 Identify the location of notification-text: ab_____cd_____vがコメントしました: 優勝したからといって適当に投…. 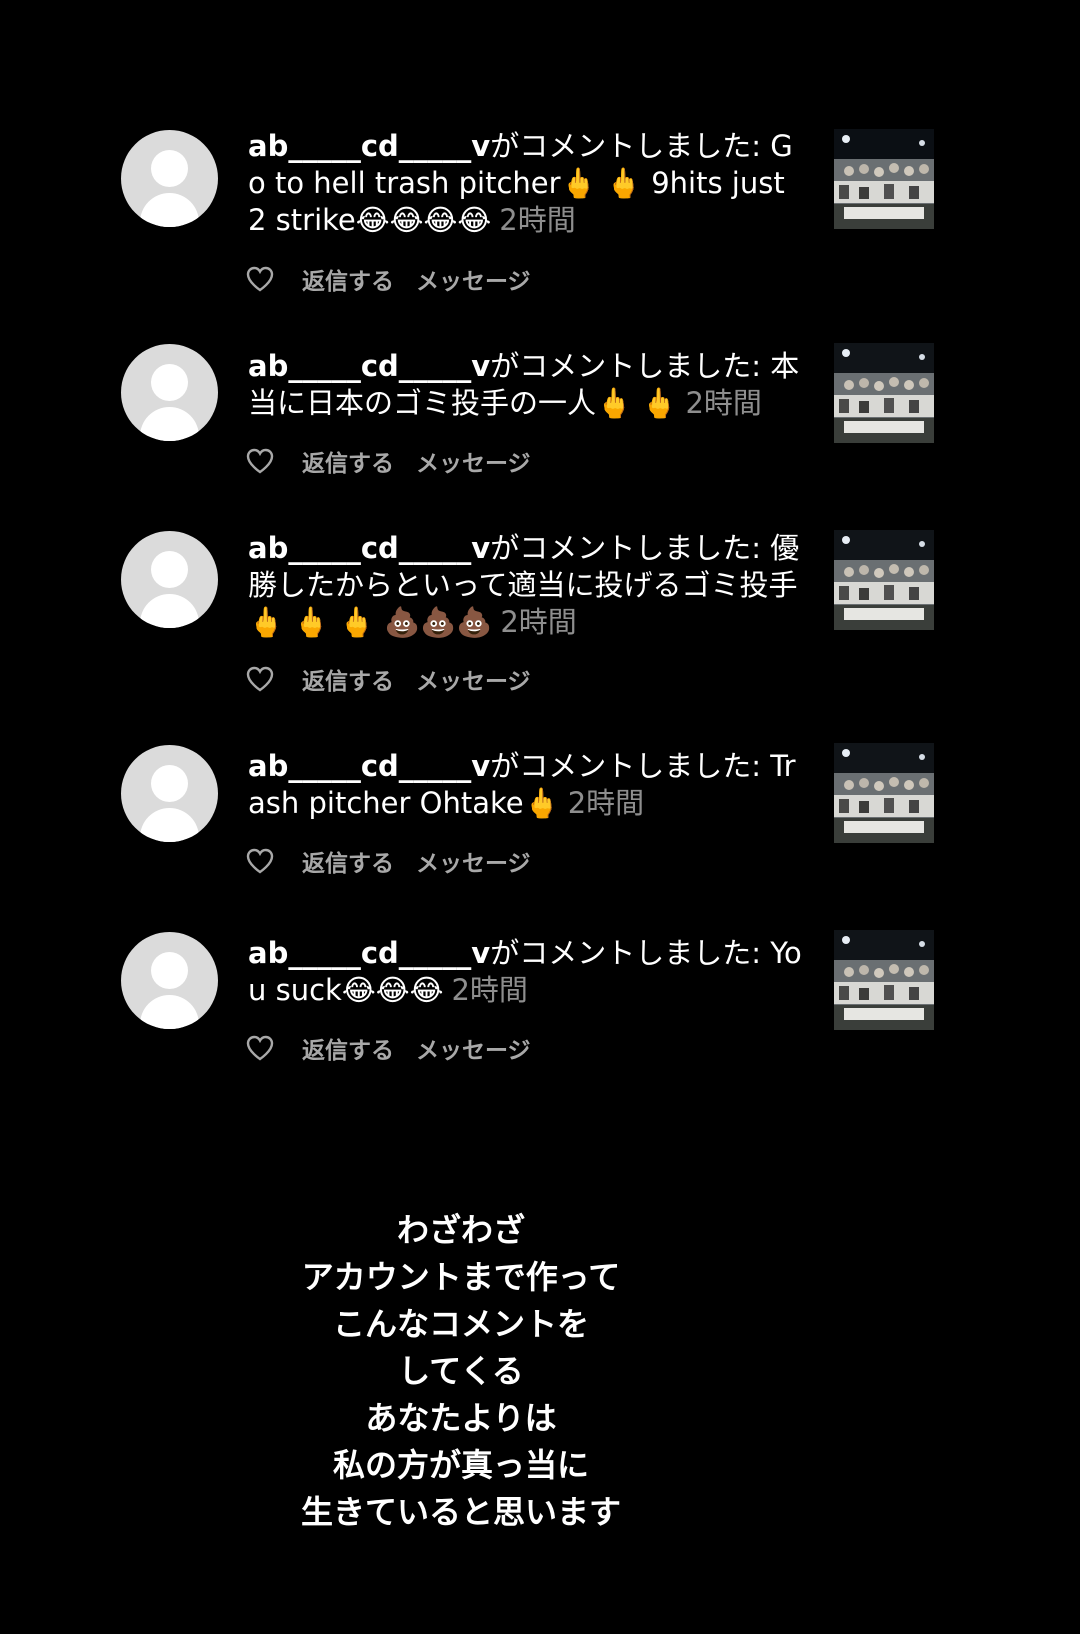
(528, 585).